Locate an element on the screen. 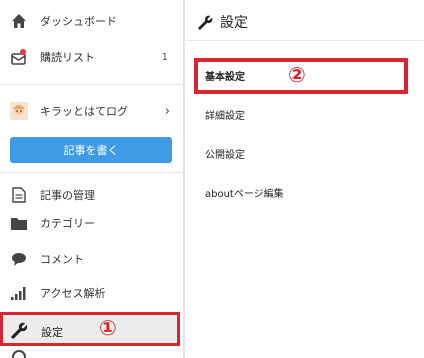 Image resolution: width=424 pixels, height=358 pixels. sidebar-item-label: カテゴリー is located at coordinates (67, 223).